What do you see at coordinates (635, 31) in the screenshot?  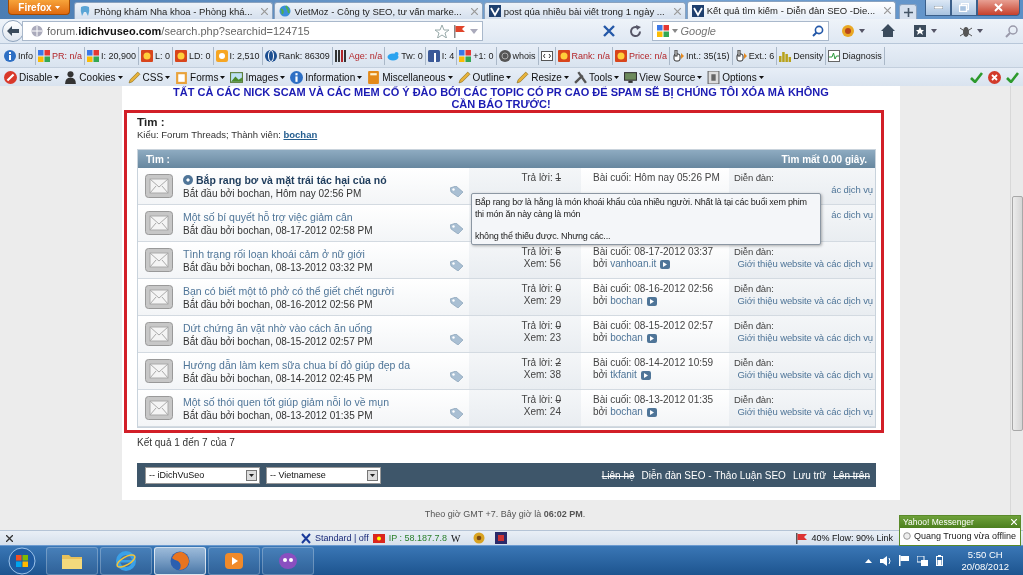 I see `reload-button` at bounding box center [635, 31].